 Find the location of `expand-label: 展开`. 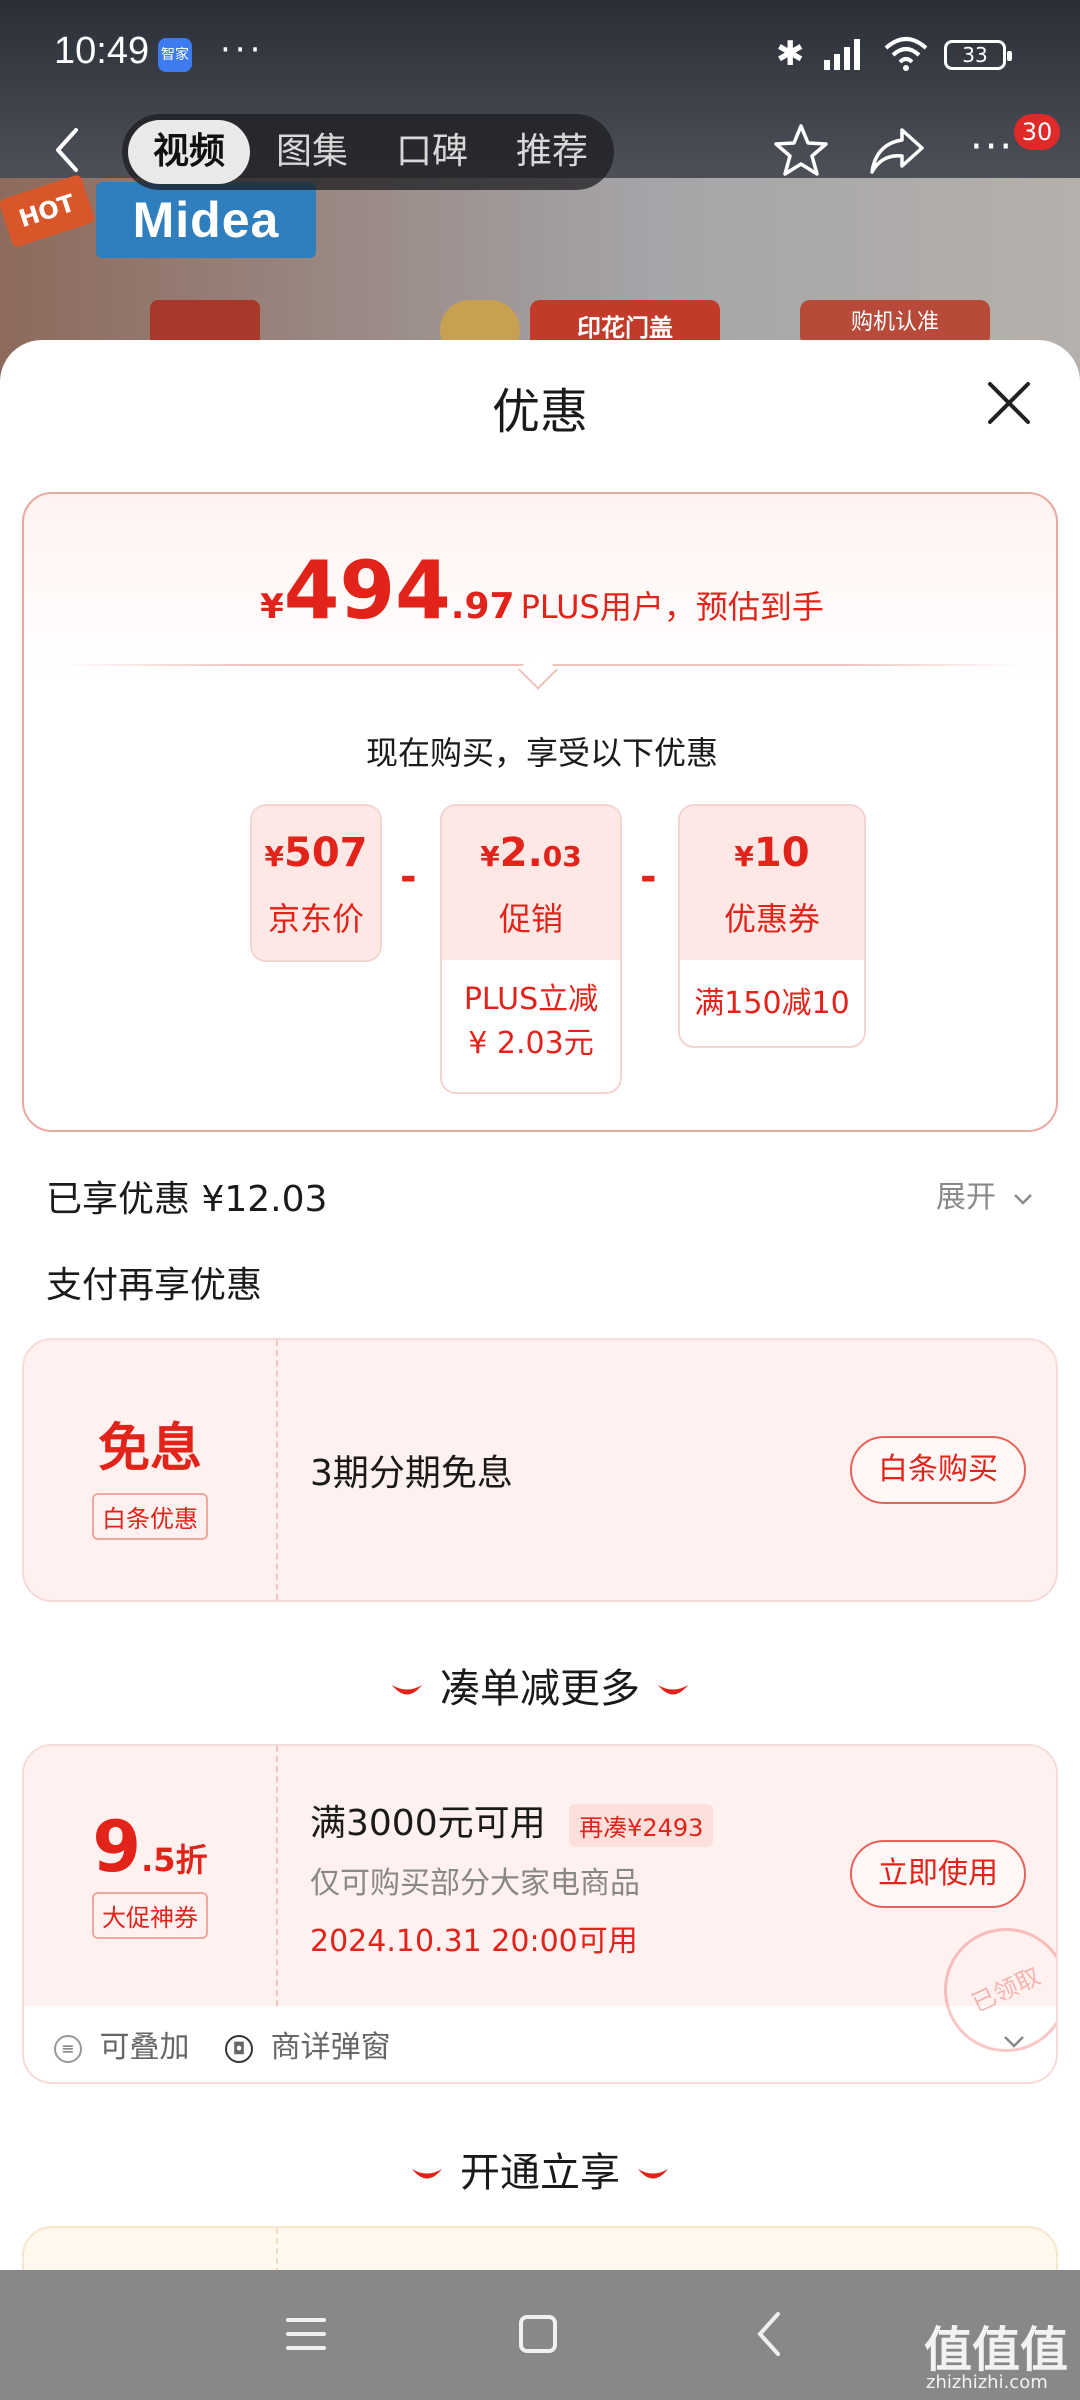

expand-label: 展开 is located at coordinates (966, 1197).